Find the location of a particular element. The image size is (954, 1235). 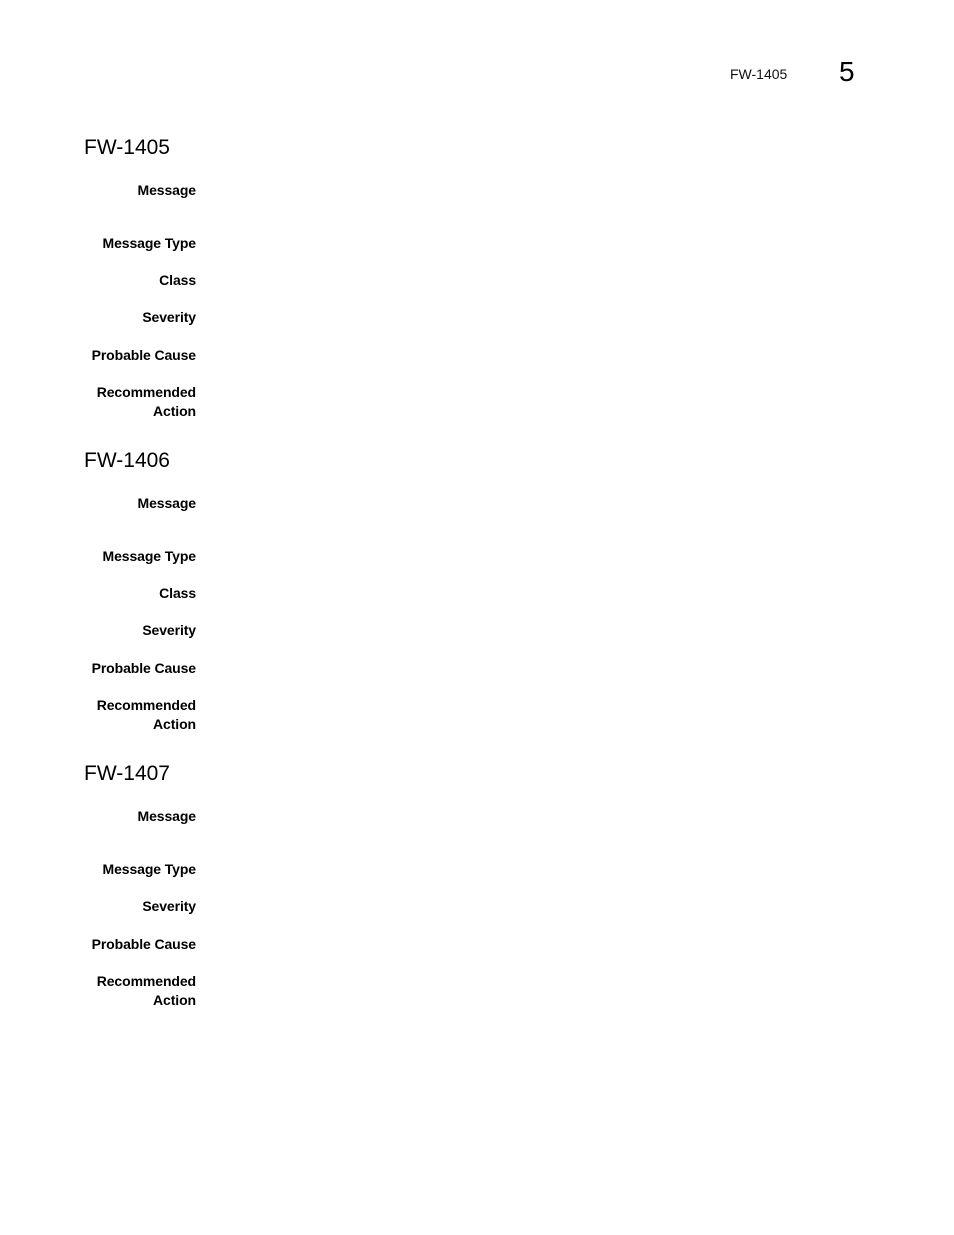

entry-title: FW-1406 is located at coordinates (127, 460).